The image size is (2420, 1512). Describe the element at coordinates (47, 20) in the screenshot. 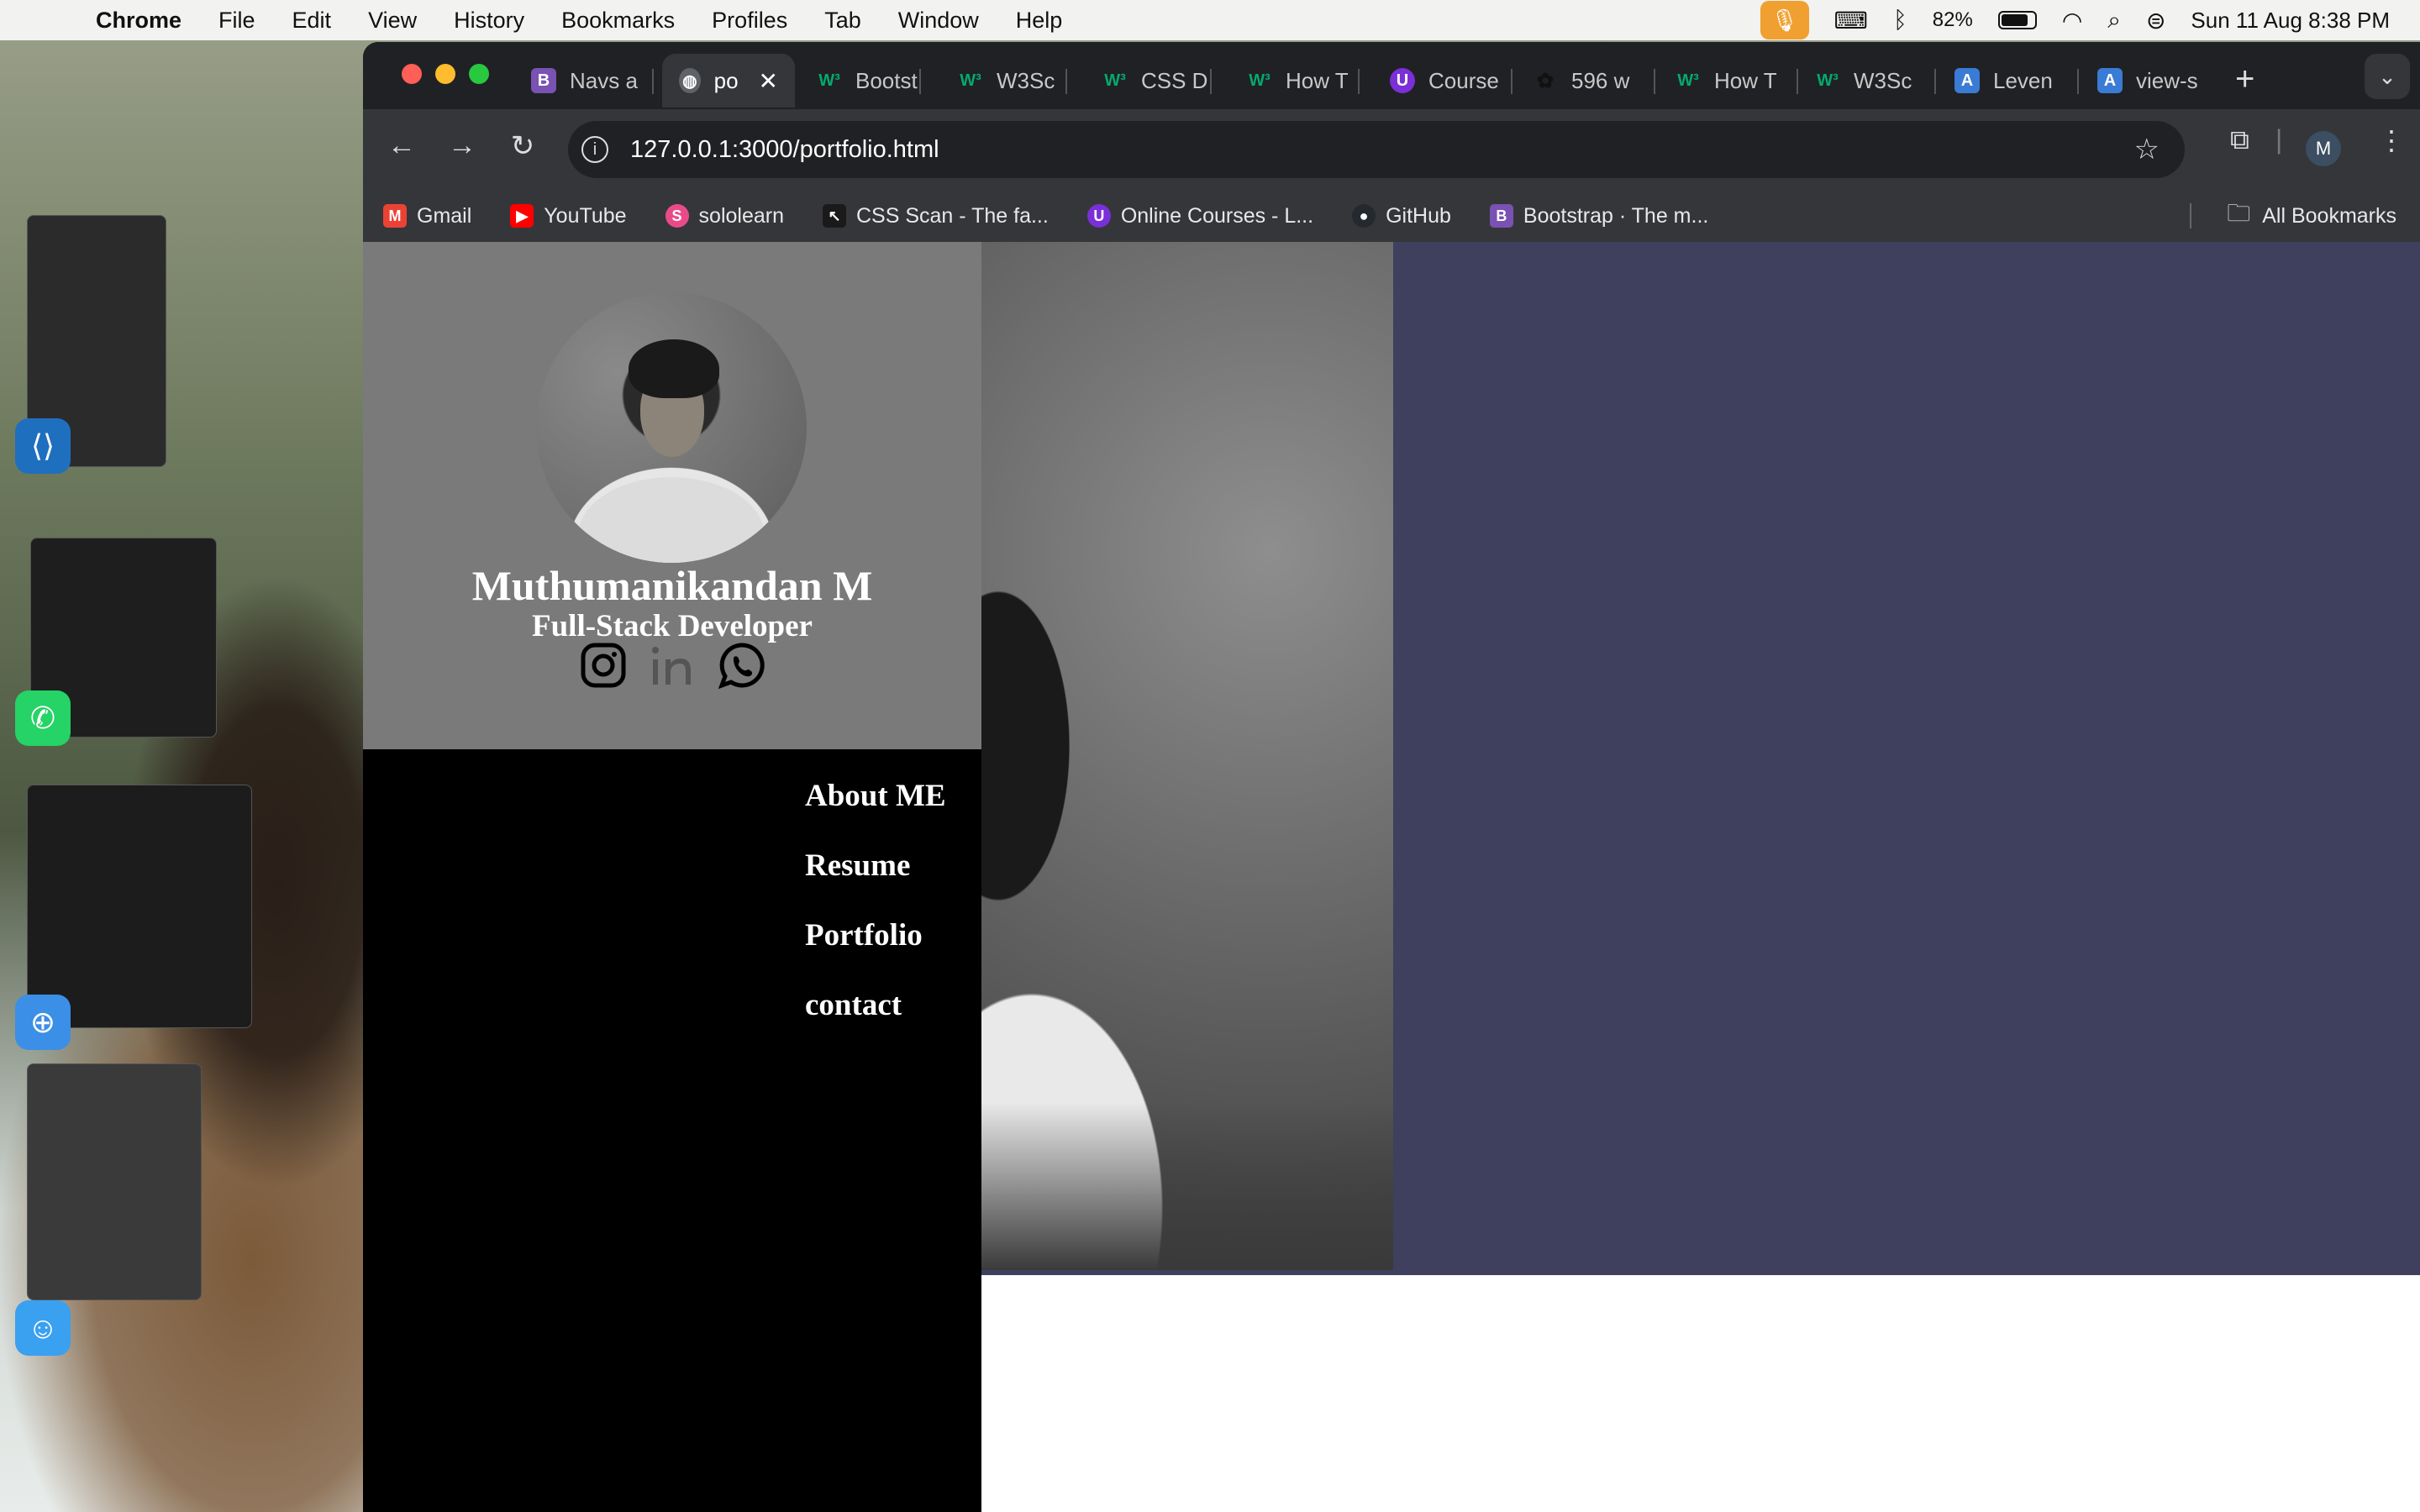

I see `apple-menu-icon` at that location.